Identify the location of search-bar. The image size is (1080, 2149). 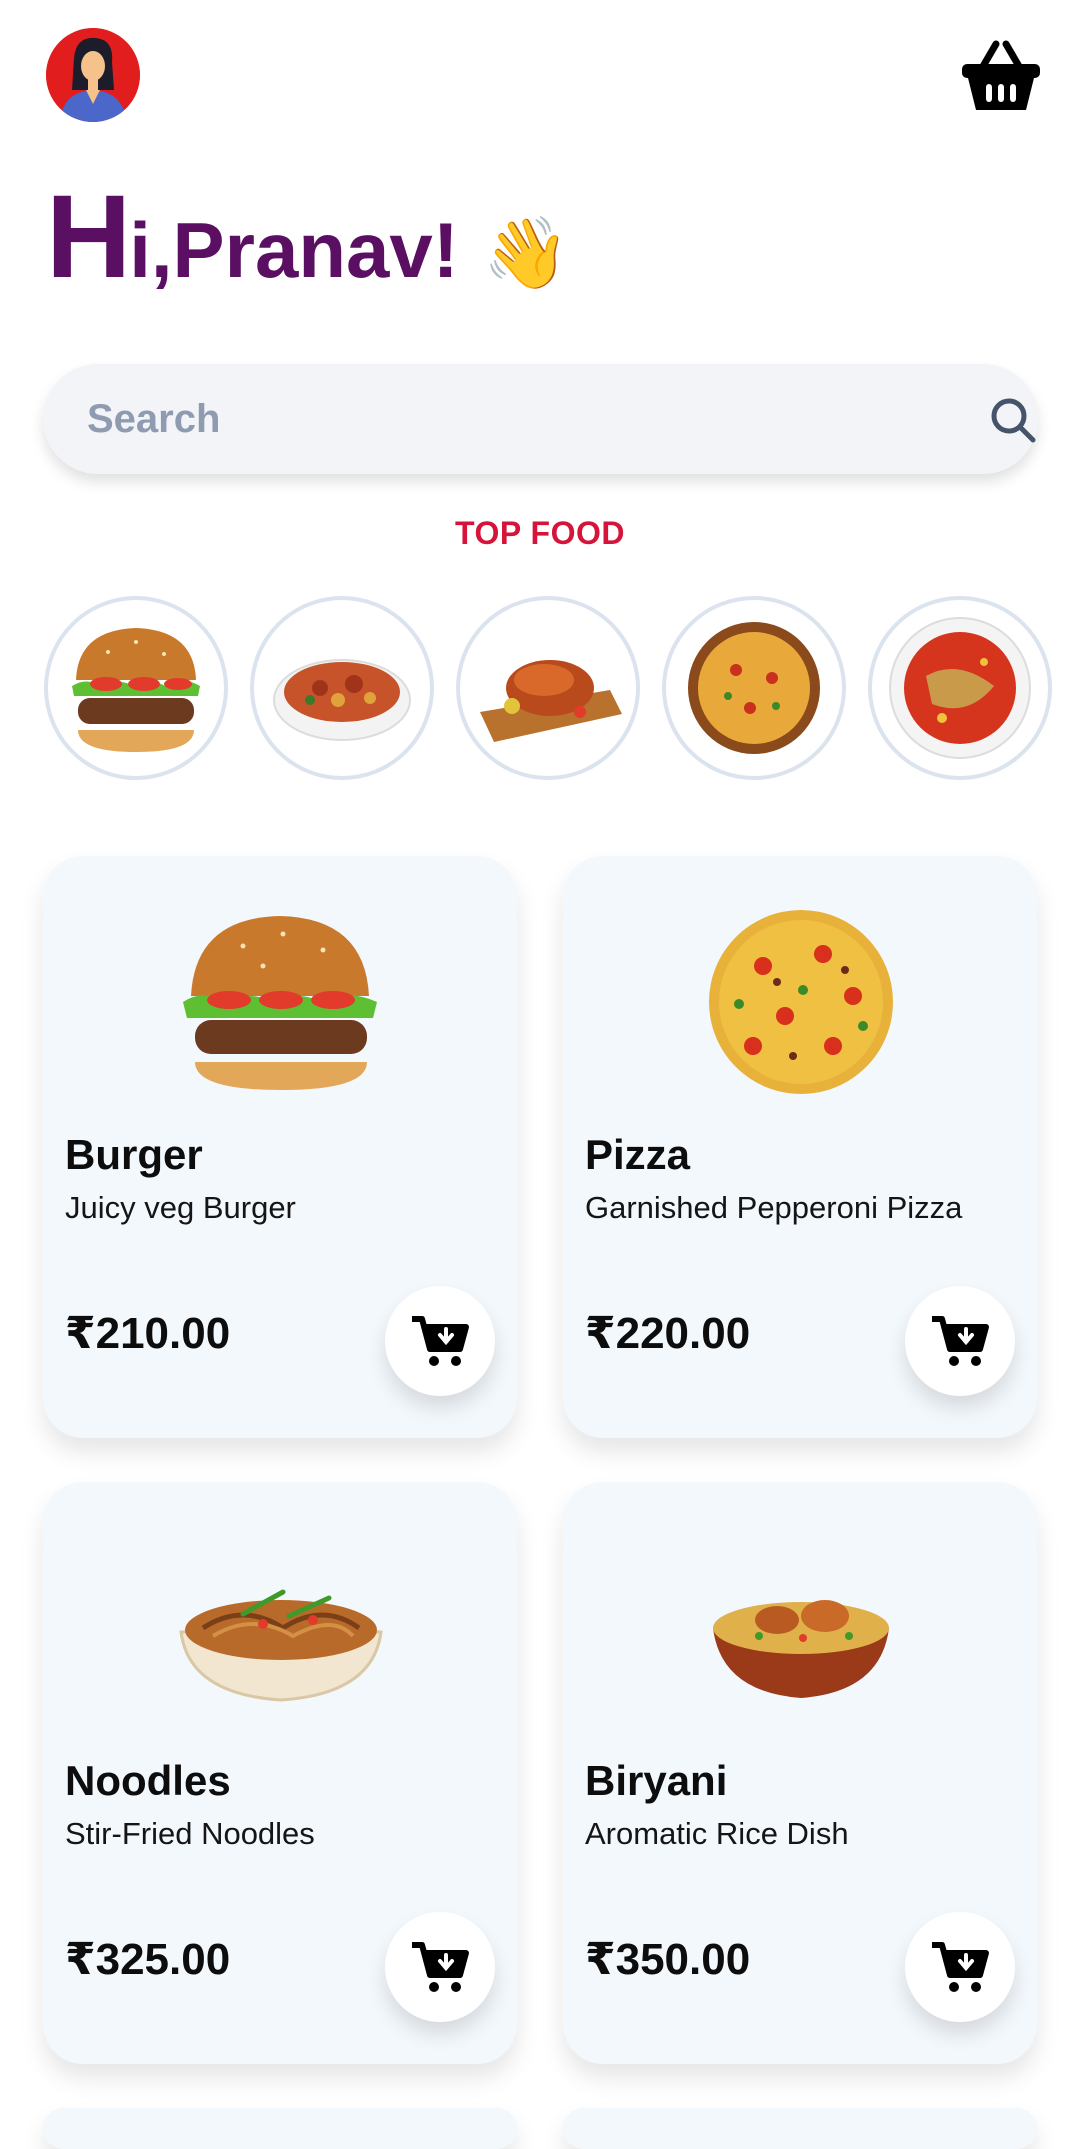
(540, 419).